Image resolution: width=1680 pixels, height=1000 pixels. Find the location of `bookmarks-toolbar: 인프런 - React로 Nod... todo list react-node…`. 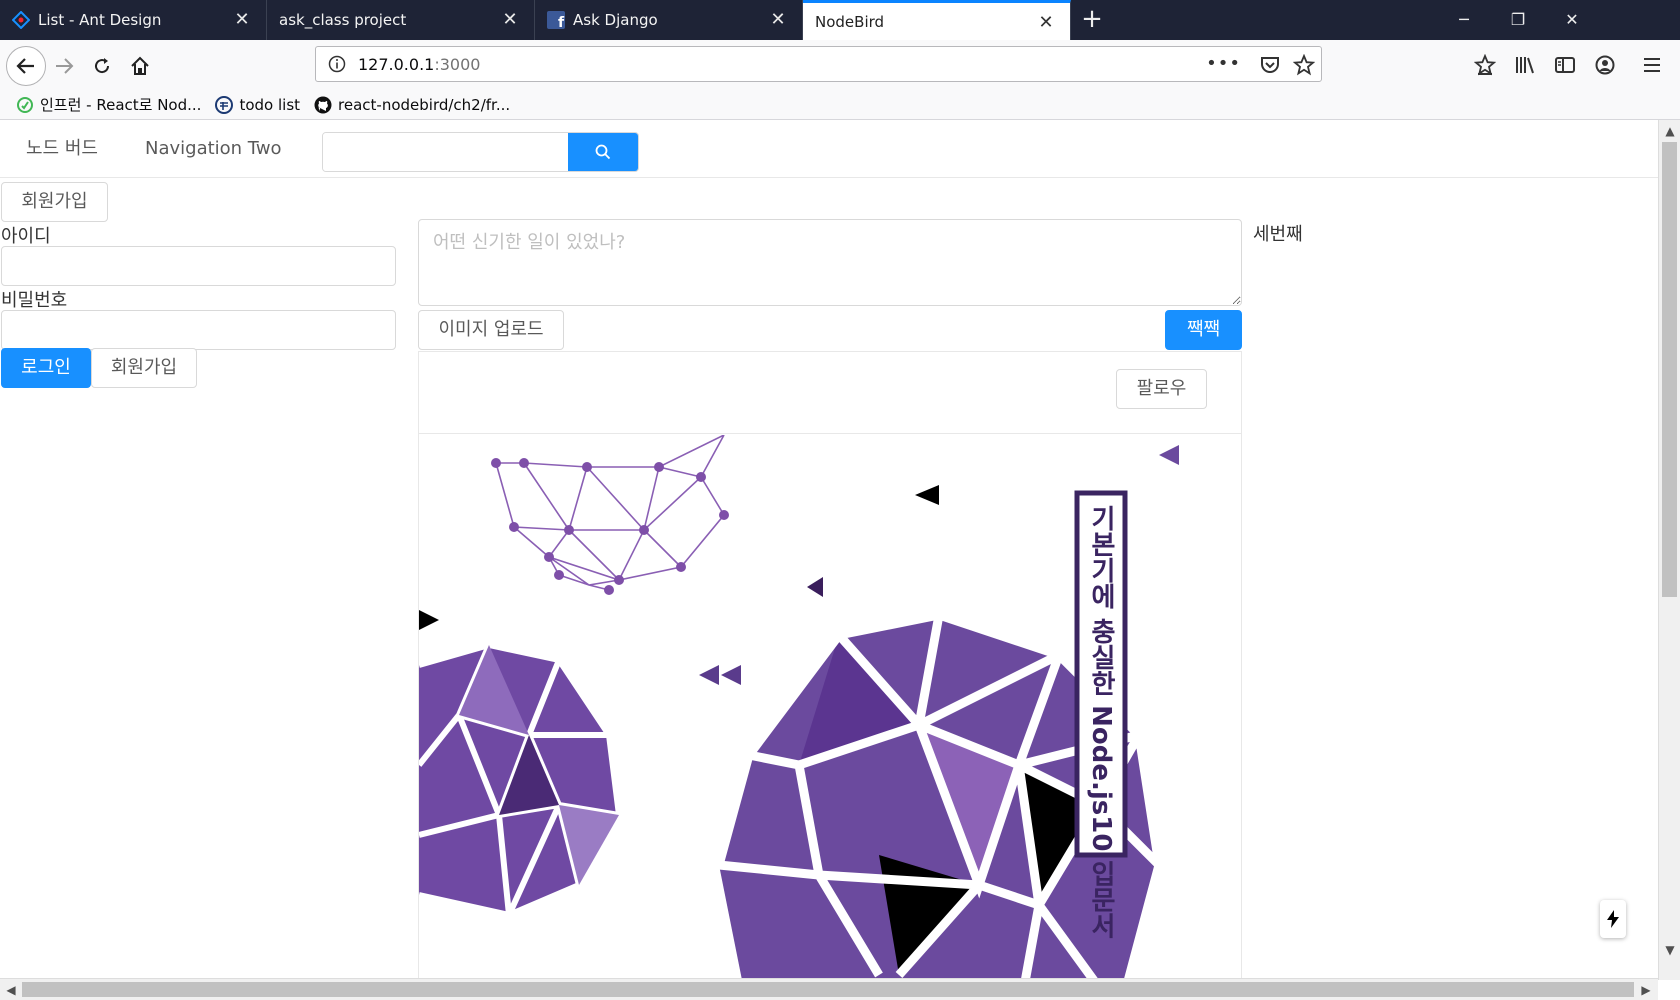

bookmarks-toolbar: 인프런 - React로 Nod... todo list react-node… is located at coordinates (840, 105).